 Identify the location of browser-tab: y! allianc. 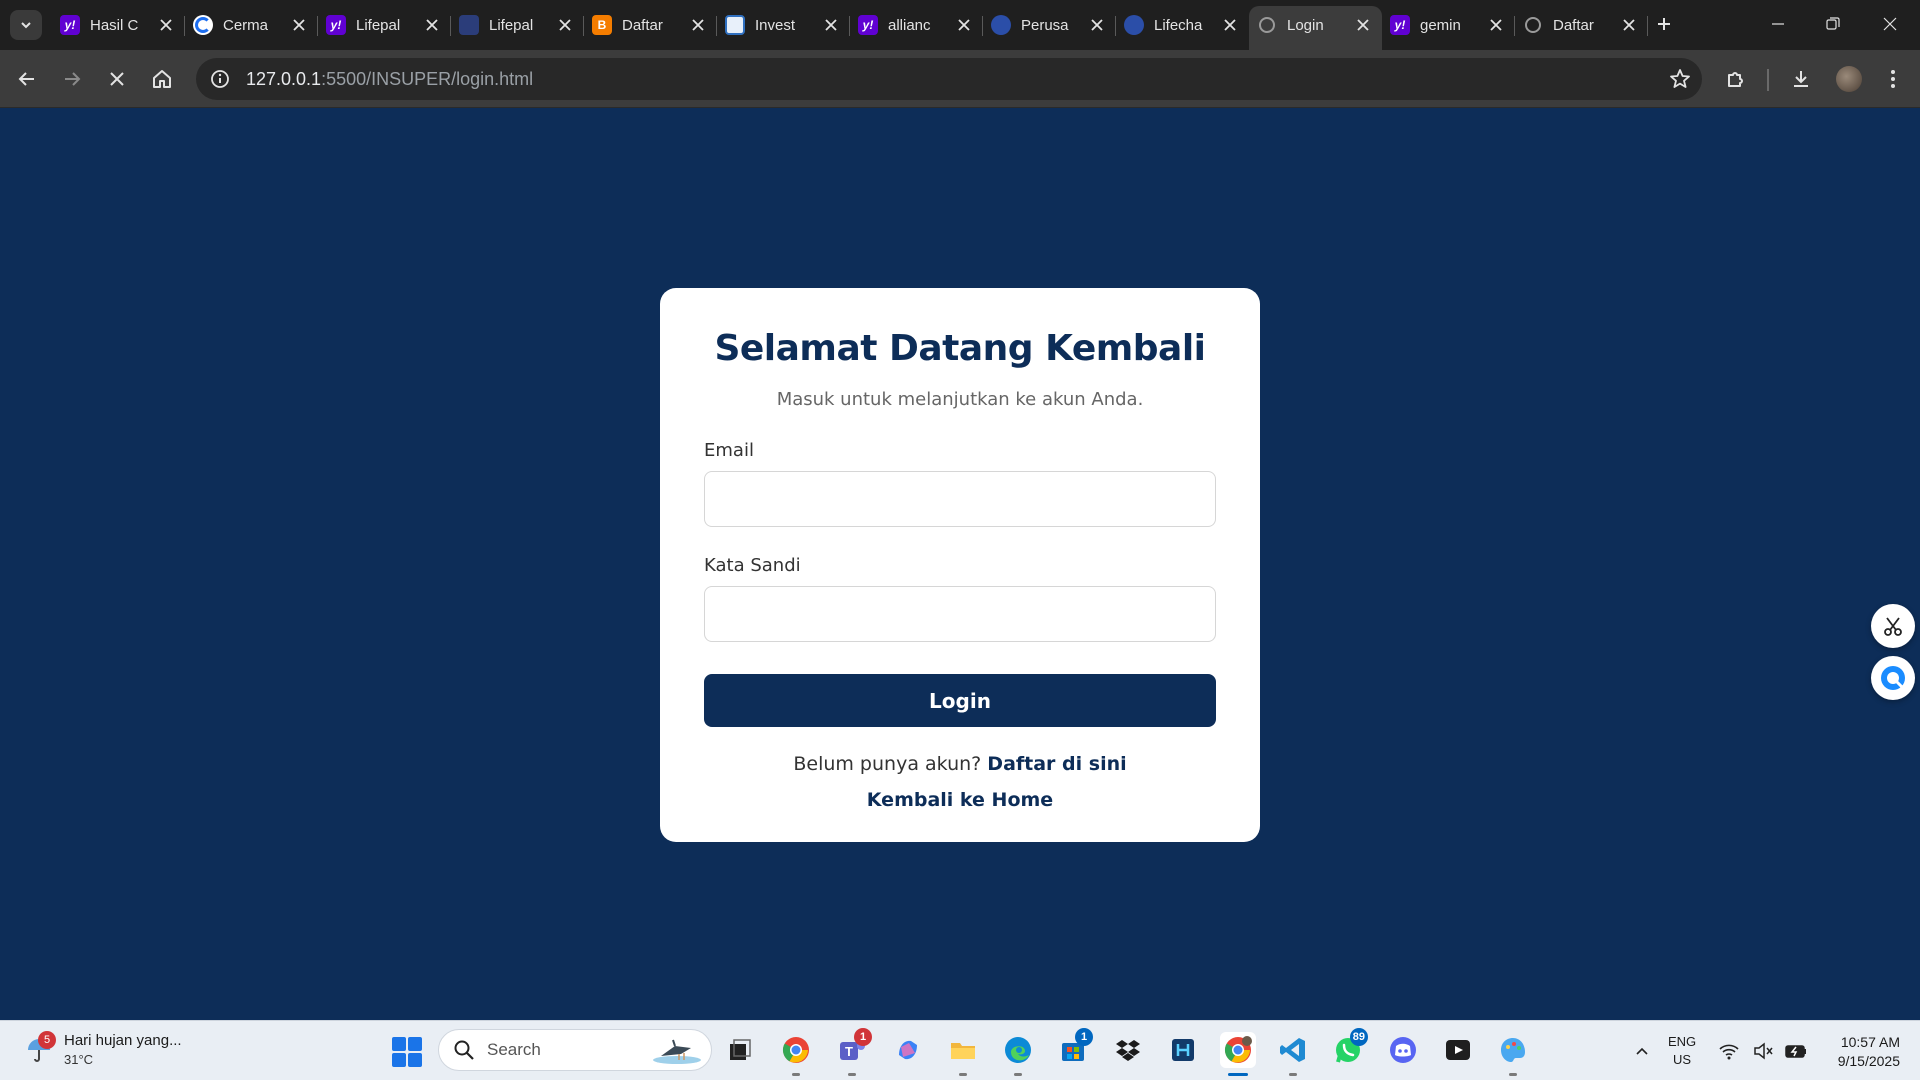
(916, 25).